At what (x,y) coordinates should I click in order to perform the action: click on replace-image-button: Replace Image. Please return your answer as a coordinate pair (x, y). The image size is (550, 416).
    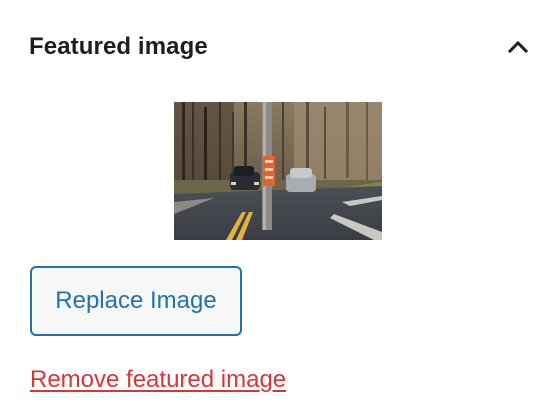
    Looking at the image, I should click on (136, 301).